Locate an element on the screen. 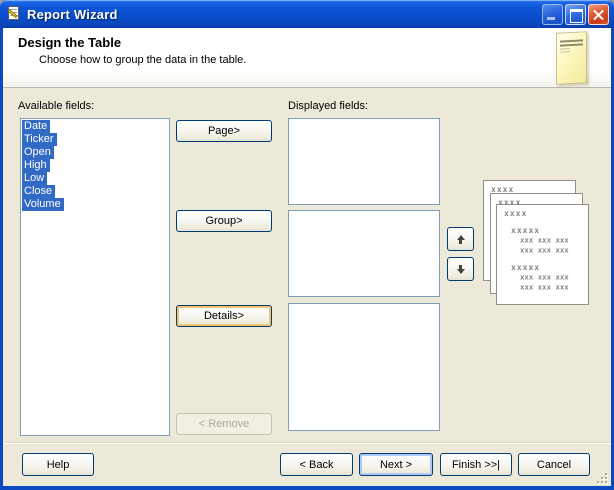  close-button is located at coordinates (598, 14).